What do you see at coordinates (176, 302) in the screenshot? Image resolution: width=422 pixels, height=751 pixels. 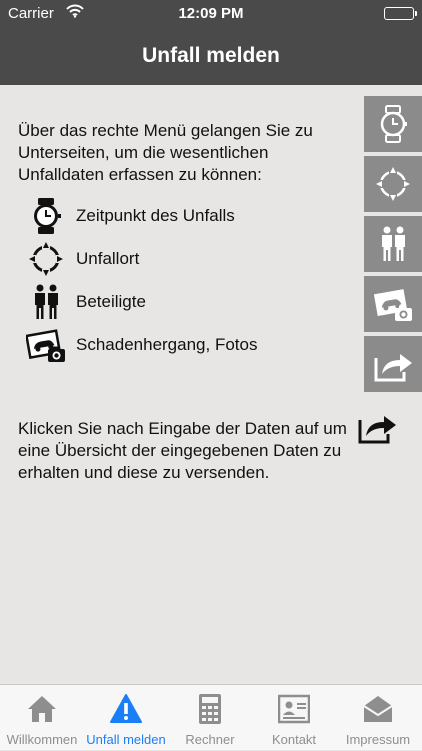 I see `list-item-people: Beteiligte` at bounding box center [176, 302].